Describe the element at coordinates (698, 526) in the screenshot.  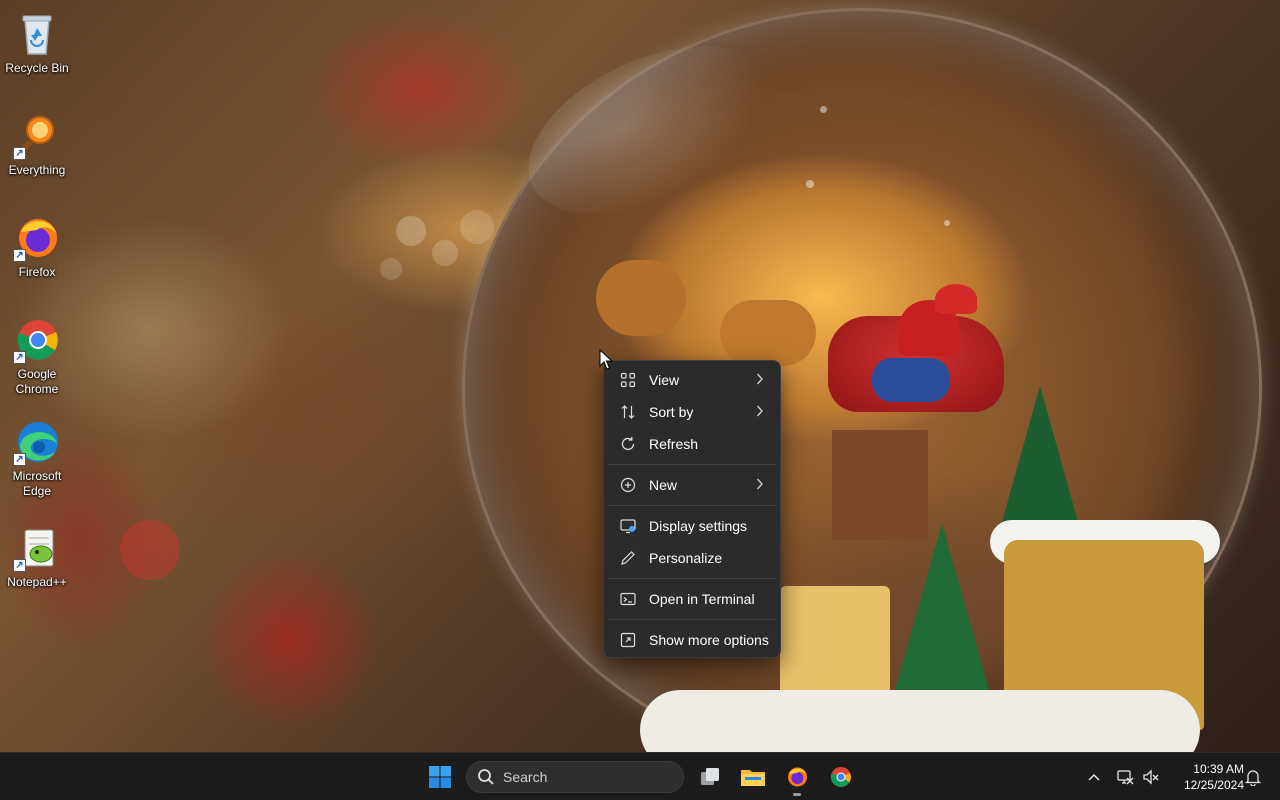
I see `menu-item-label: Display settings` at that location.